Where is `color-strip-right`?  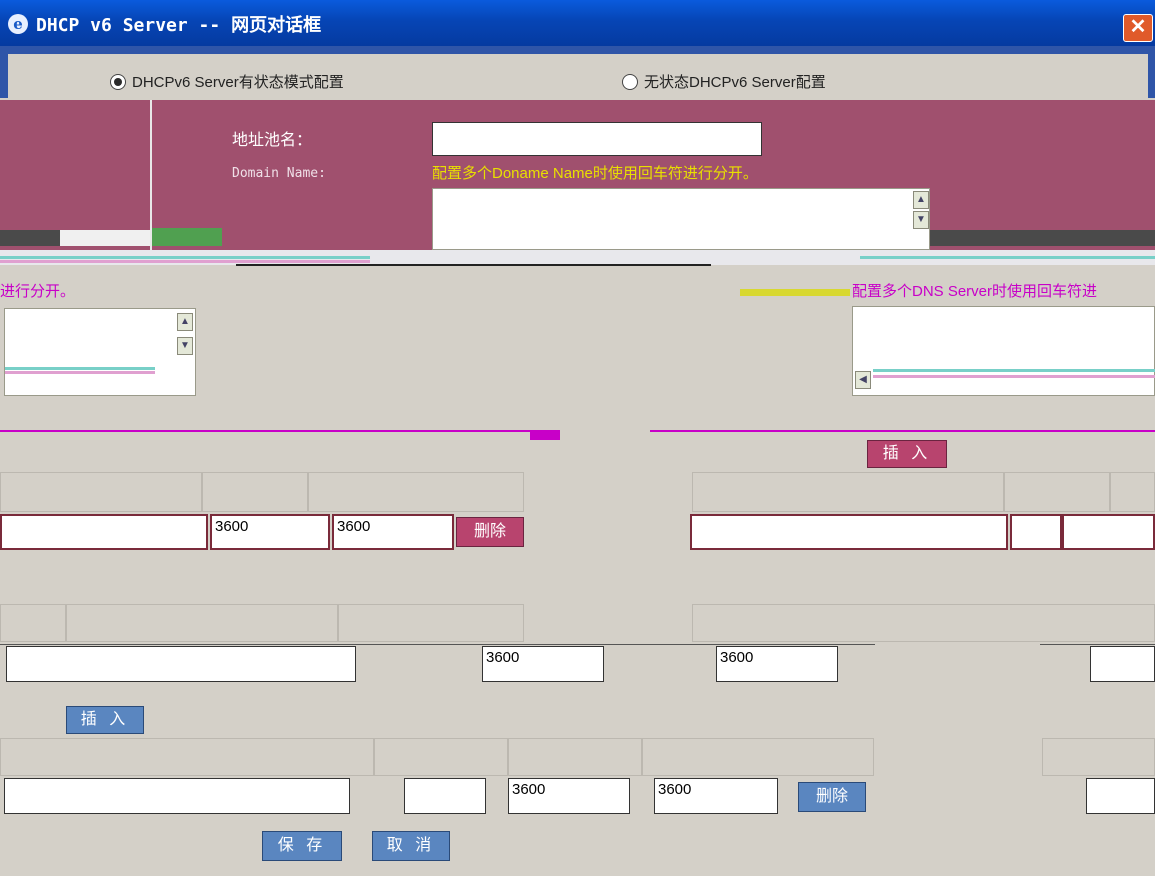
color-strip-right is located at coordinates (1007, 257).